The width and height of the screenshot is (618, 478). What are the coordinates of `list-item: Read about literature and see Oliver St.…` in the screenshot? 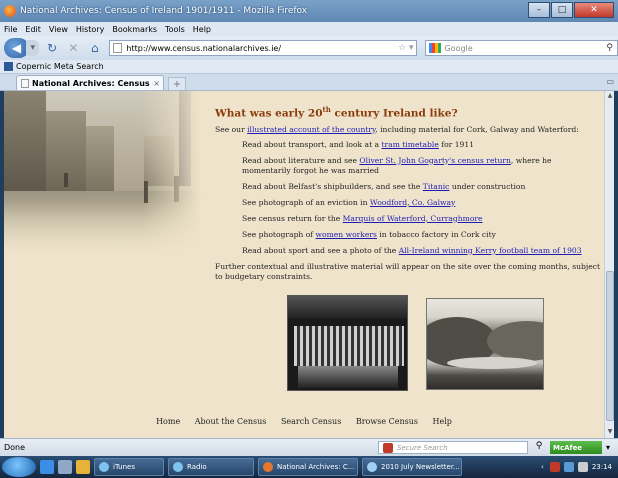 It's located at (397, 165).